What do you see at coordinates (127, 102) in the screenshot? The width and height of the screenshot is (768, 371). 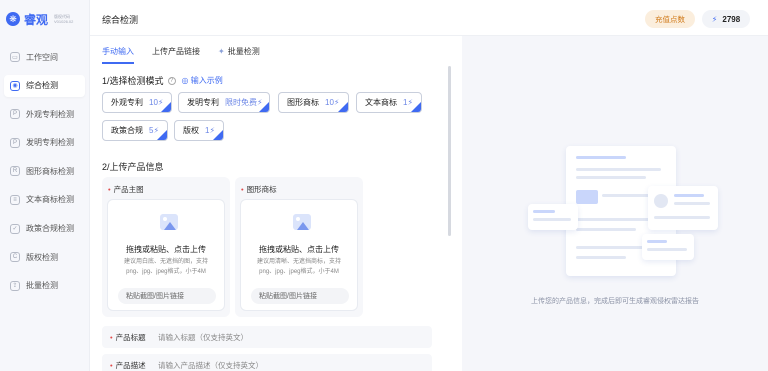 I see `mode-label: 外观专利` at bounding box center [127, 102].